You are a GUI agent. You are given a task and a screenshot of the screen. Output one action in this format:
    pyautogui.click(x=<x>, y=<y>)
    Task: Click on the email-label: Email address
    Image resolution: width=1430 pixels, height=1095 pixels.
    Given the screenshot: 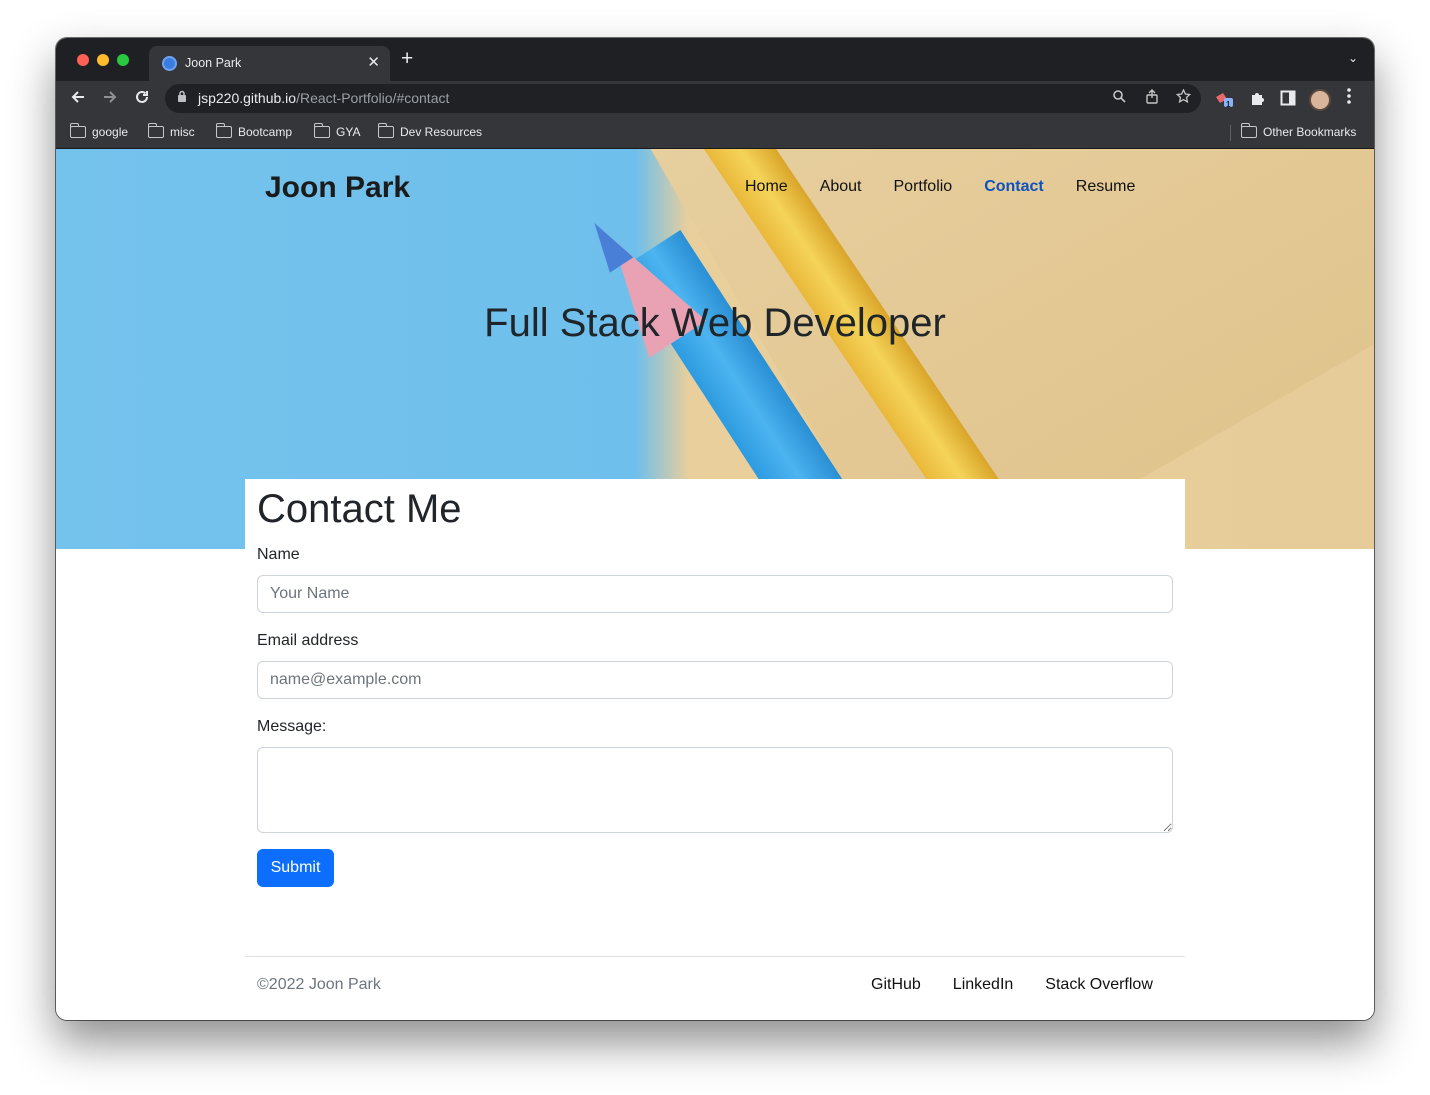 What is the action you would take?
    pyautogui.click(x=308, y=640)
    